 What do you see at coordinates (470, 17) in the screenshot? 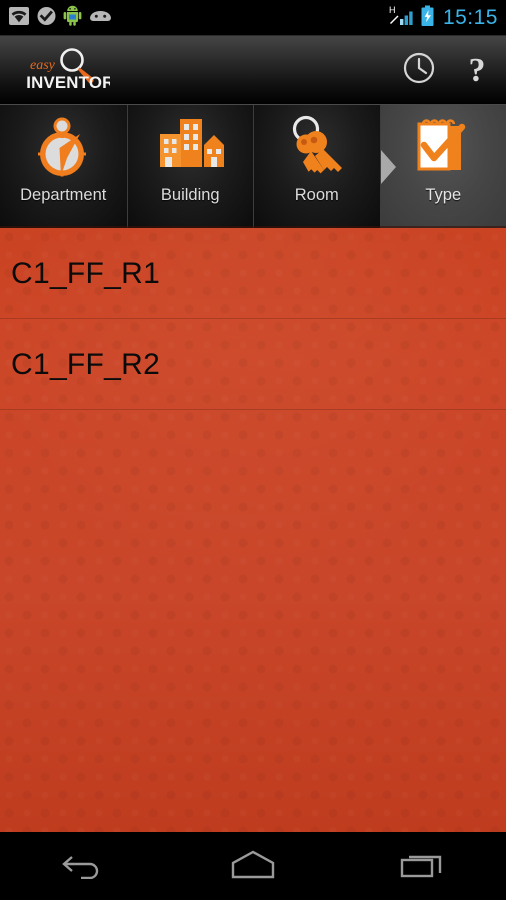
I see `status-bar-clock: 15:15` at bounding box center [470, 17].